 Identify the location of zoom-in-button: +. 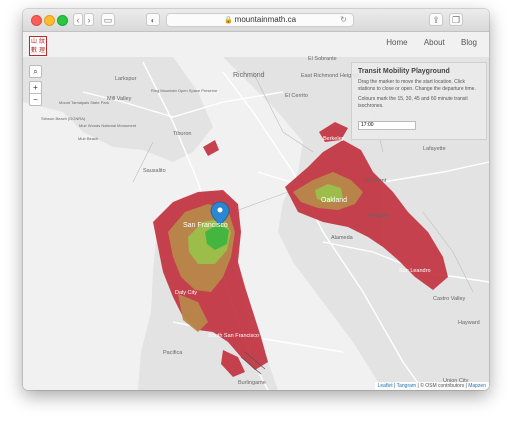
(35, 87).